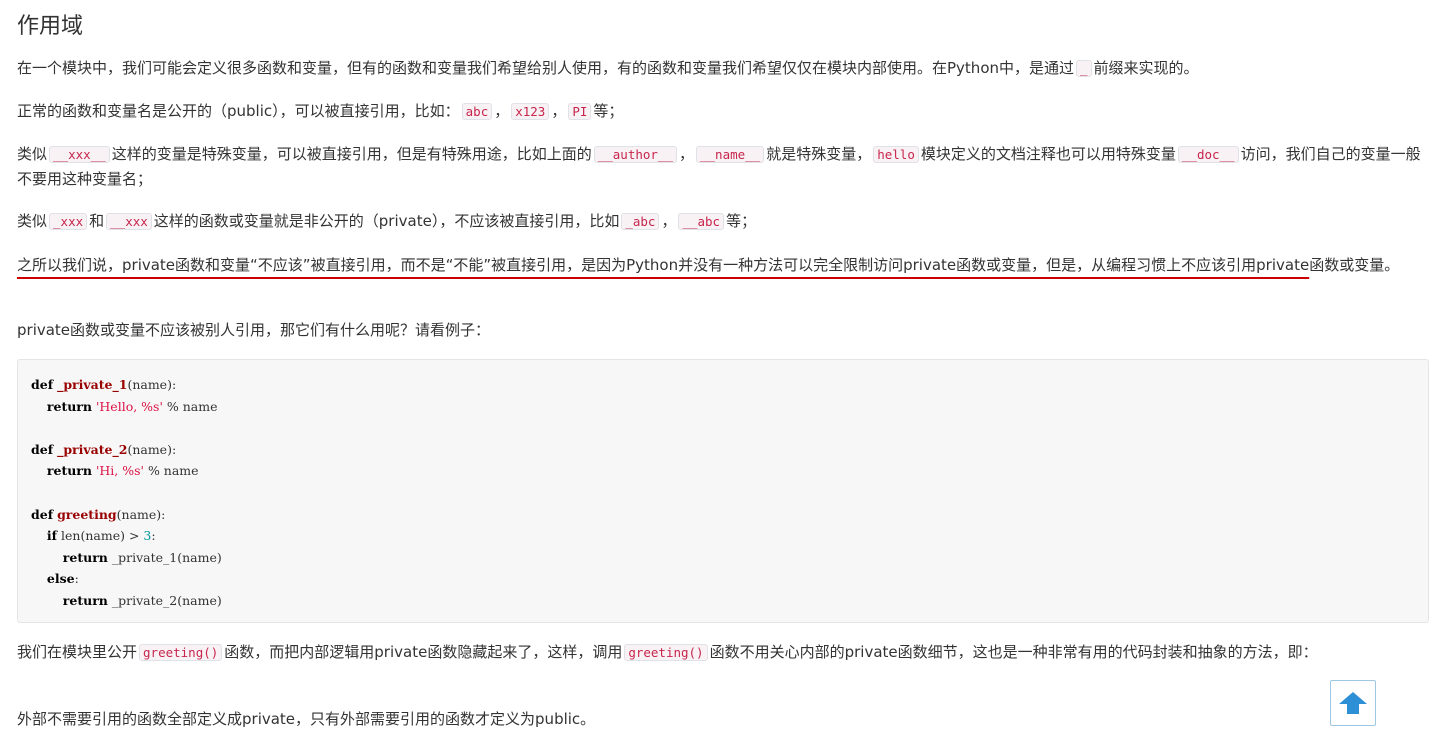  I want to click on paragraph-example-lead: private函数或变量不应该被别人引用，那它们有什么用呢？请看例子：, so click(254, 330).